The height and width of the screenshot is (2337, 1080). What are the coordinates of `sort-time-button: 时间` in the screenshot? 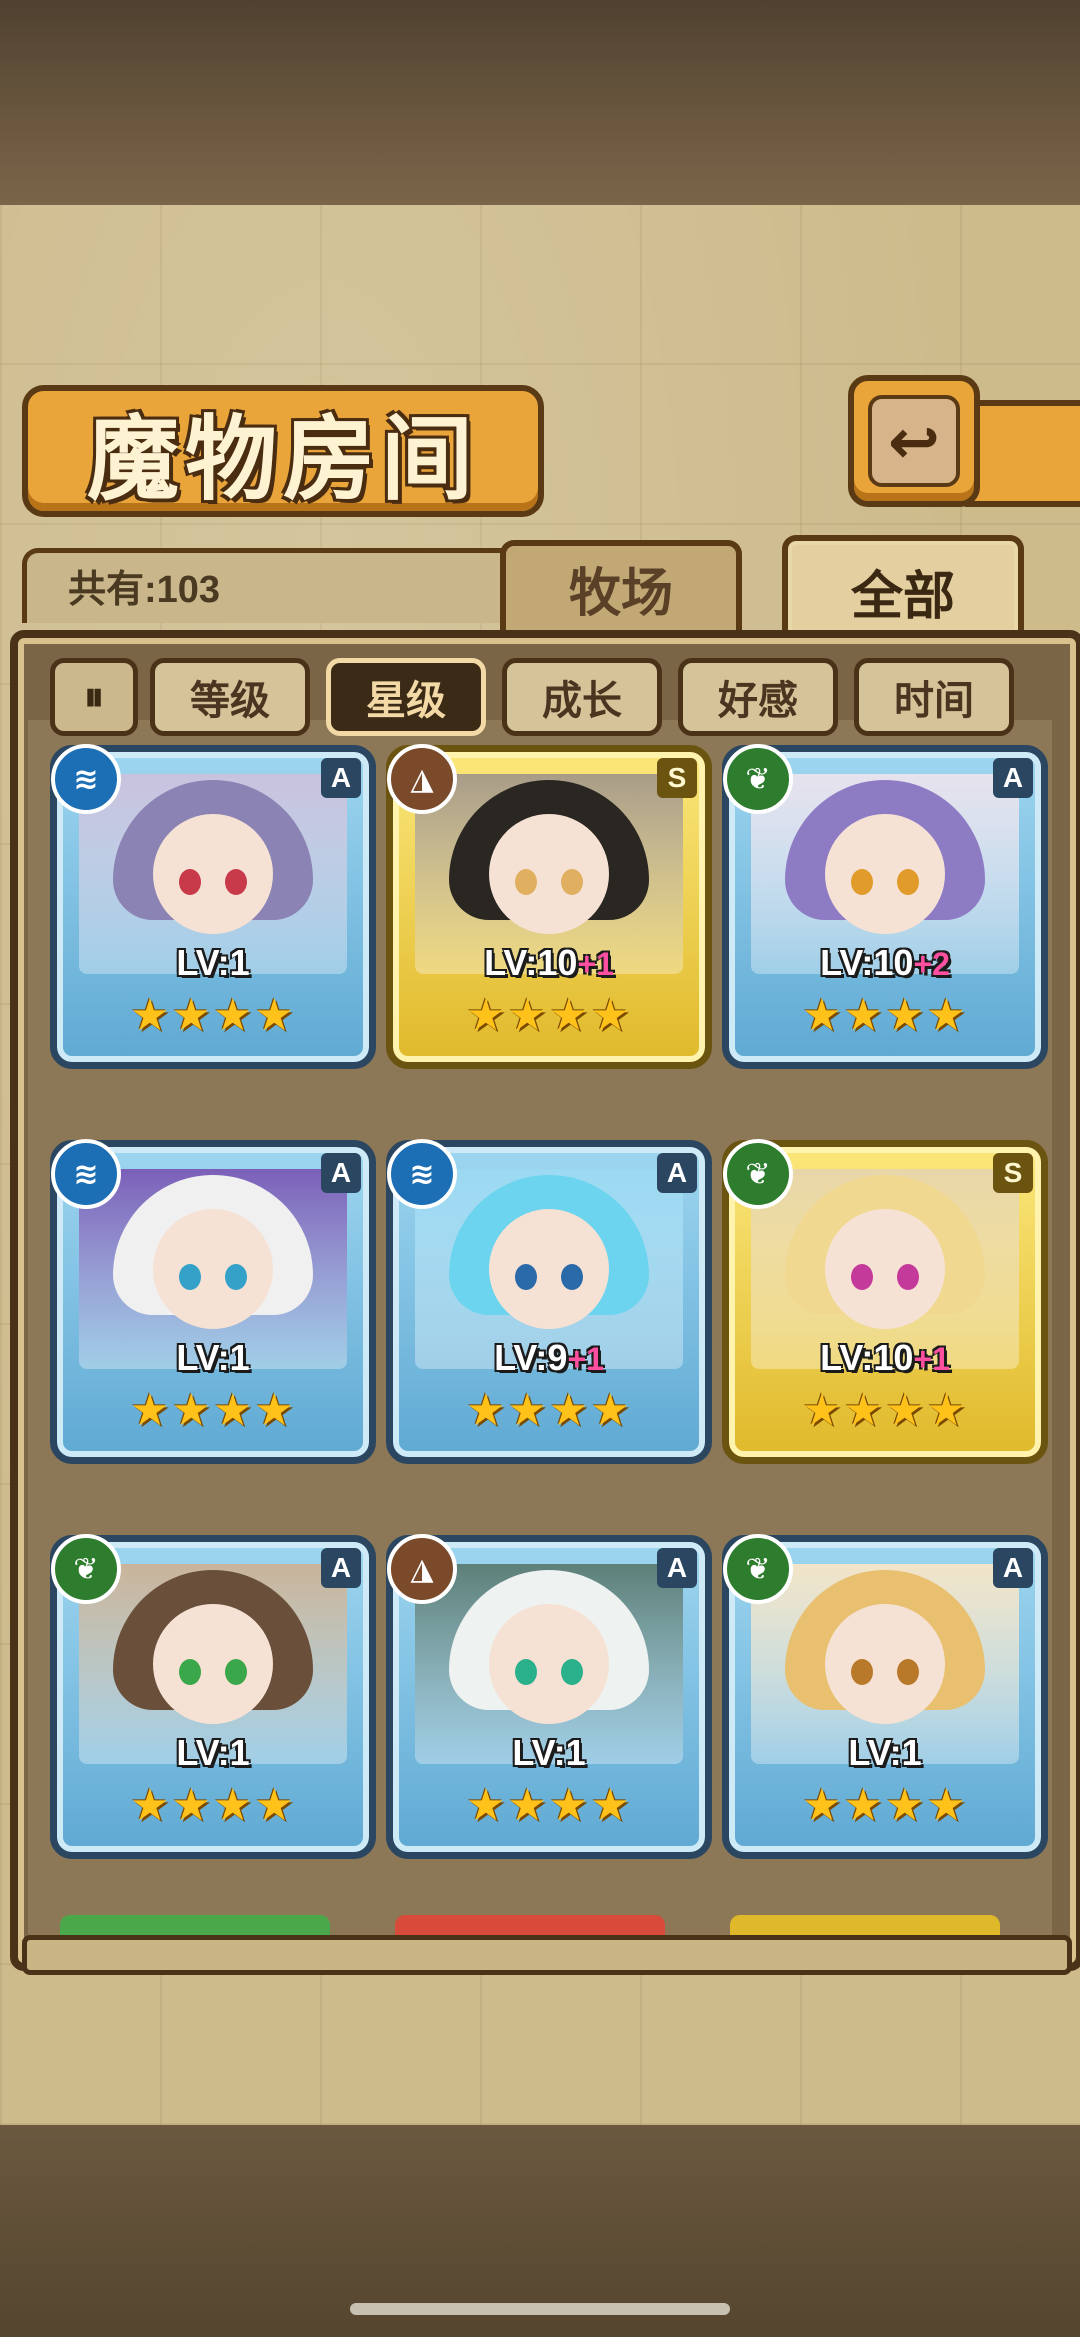 It's located at (934, 697).